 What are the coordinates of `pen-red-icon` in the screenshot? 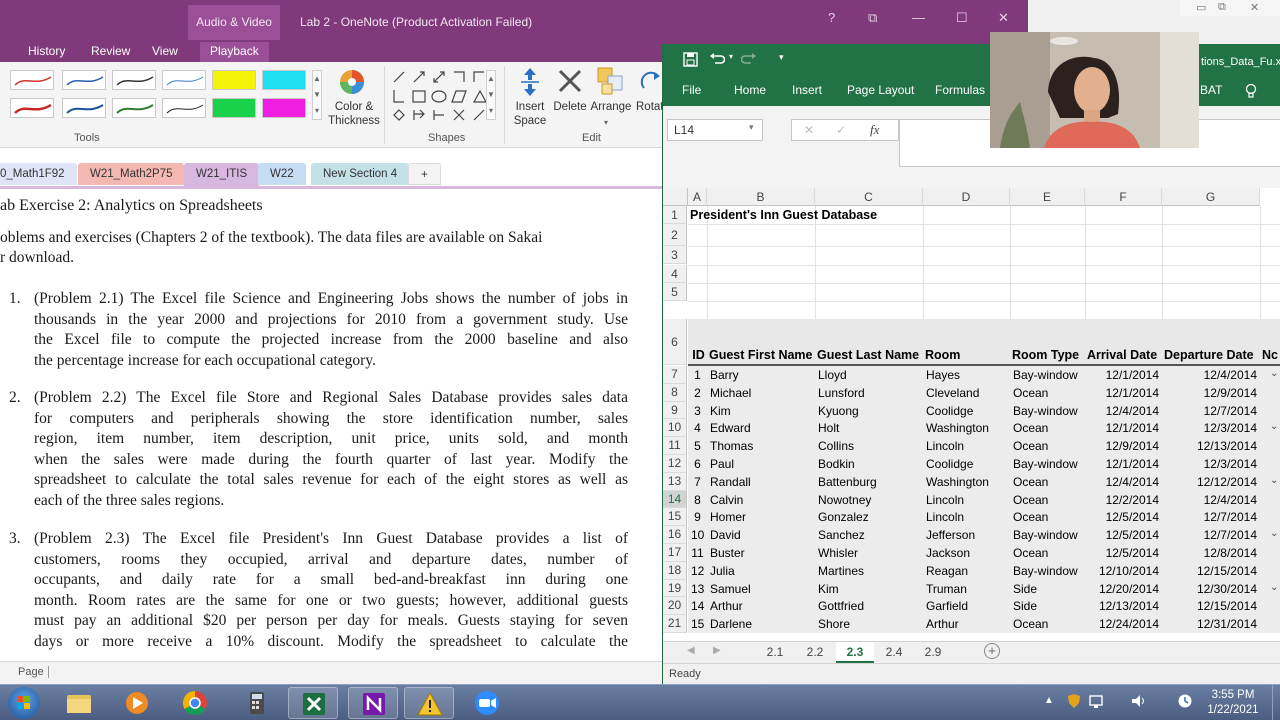 It's located at (32, 80).